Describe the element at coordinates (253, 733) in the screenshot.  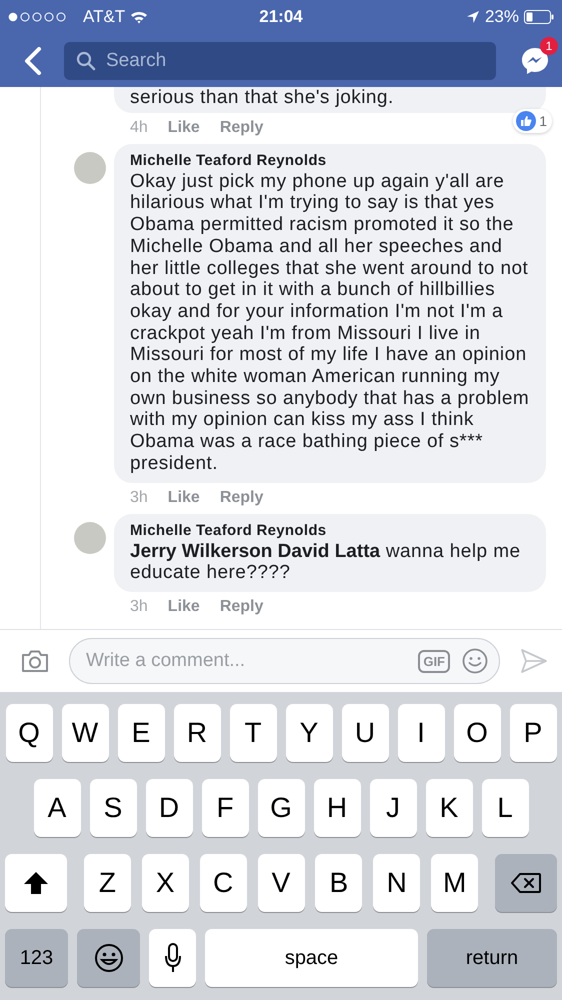
I see `letter-key: T` at that location.